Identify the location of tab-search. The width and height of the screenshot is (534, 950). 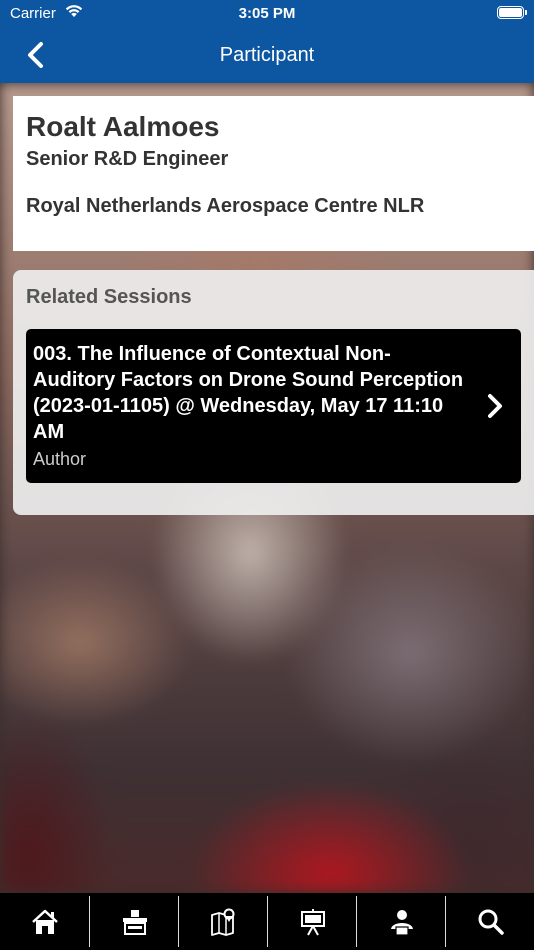
(490, 921).